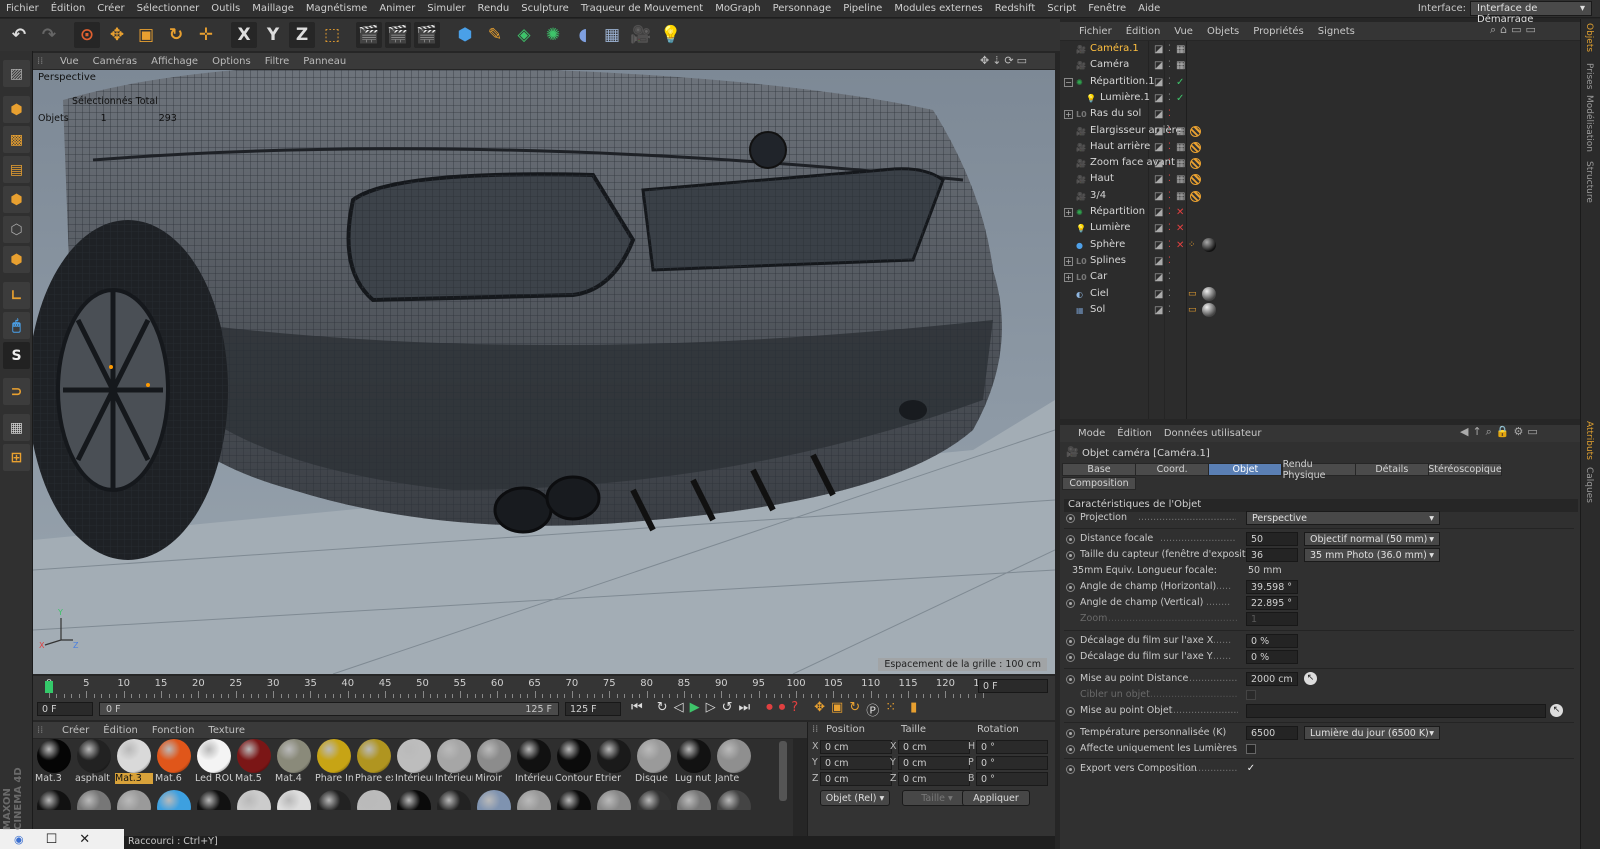 The width and height of the screenshot is (1600, 849). I want to click on sensor-input: 36, so click(1272, 555).